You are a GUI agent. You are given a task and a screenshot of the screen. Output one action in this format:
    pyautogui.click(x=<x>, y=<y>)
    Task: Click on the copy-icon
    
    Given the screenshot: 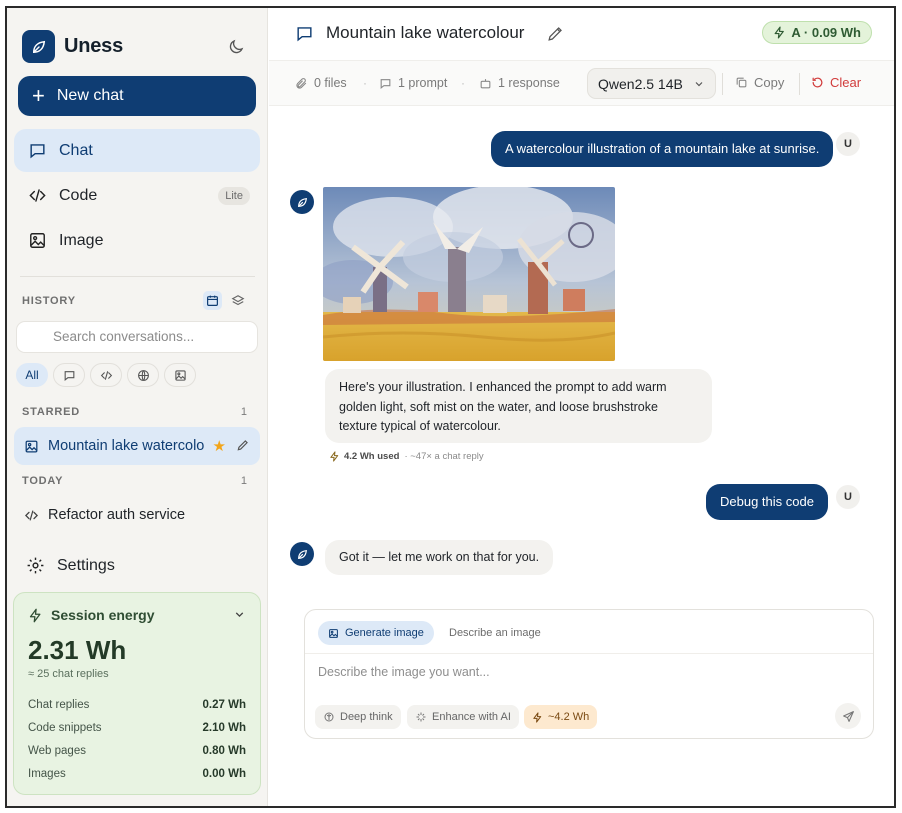 What is the action you would take?
    pyautogui.click(x=741, y=82)
    